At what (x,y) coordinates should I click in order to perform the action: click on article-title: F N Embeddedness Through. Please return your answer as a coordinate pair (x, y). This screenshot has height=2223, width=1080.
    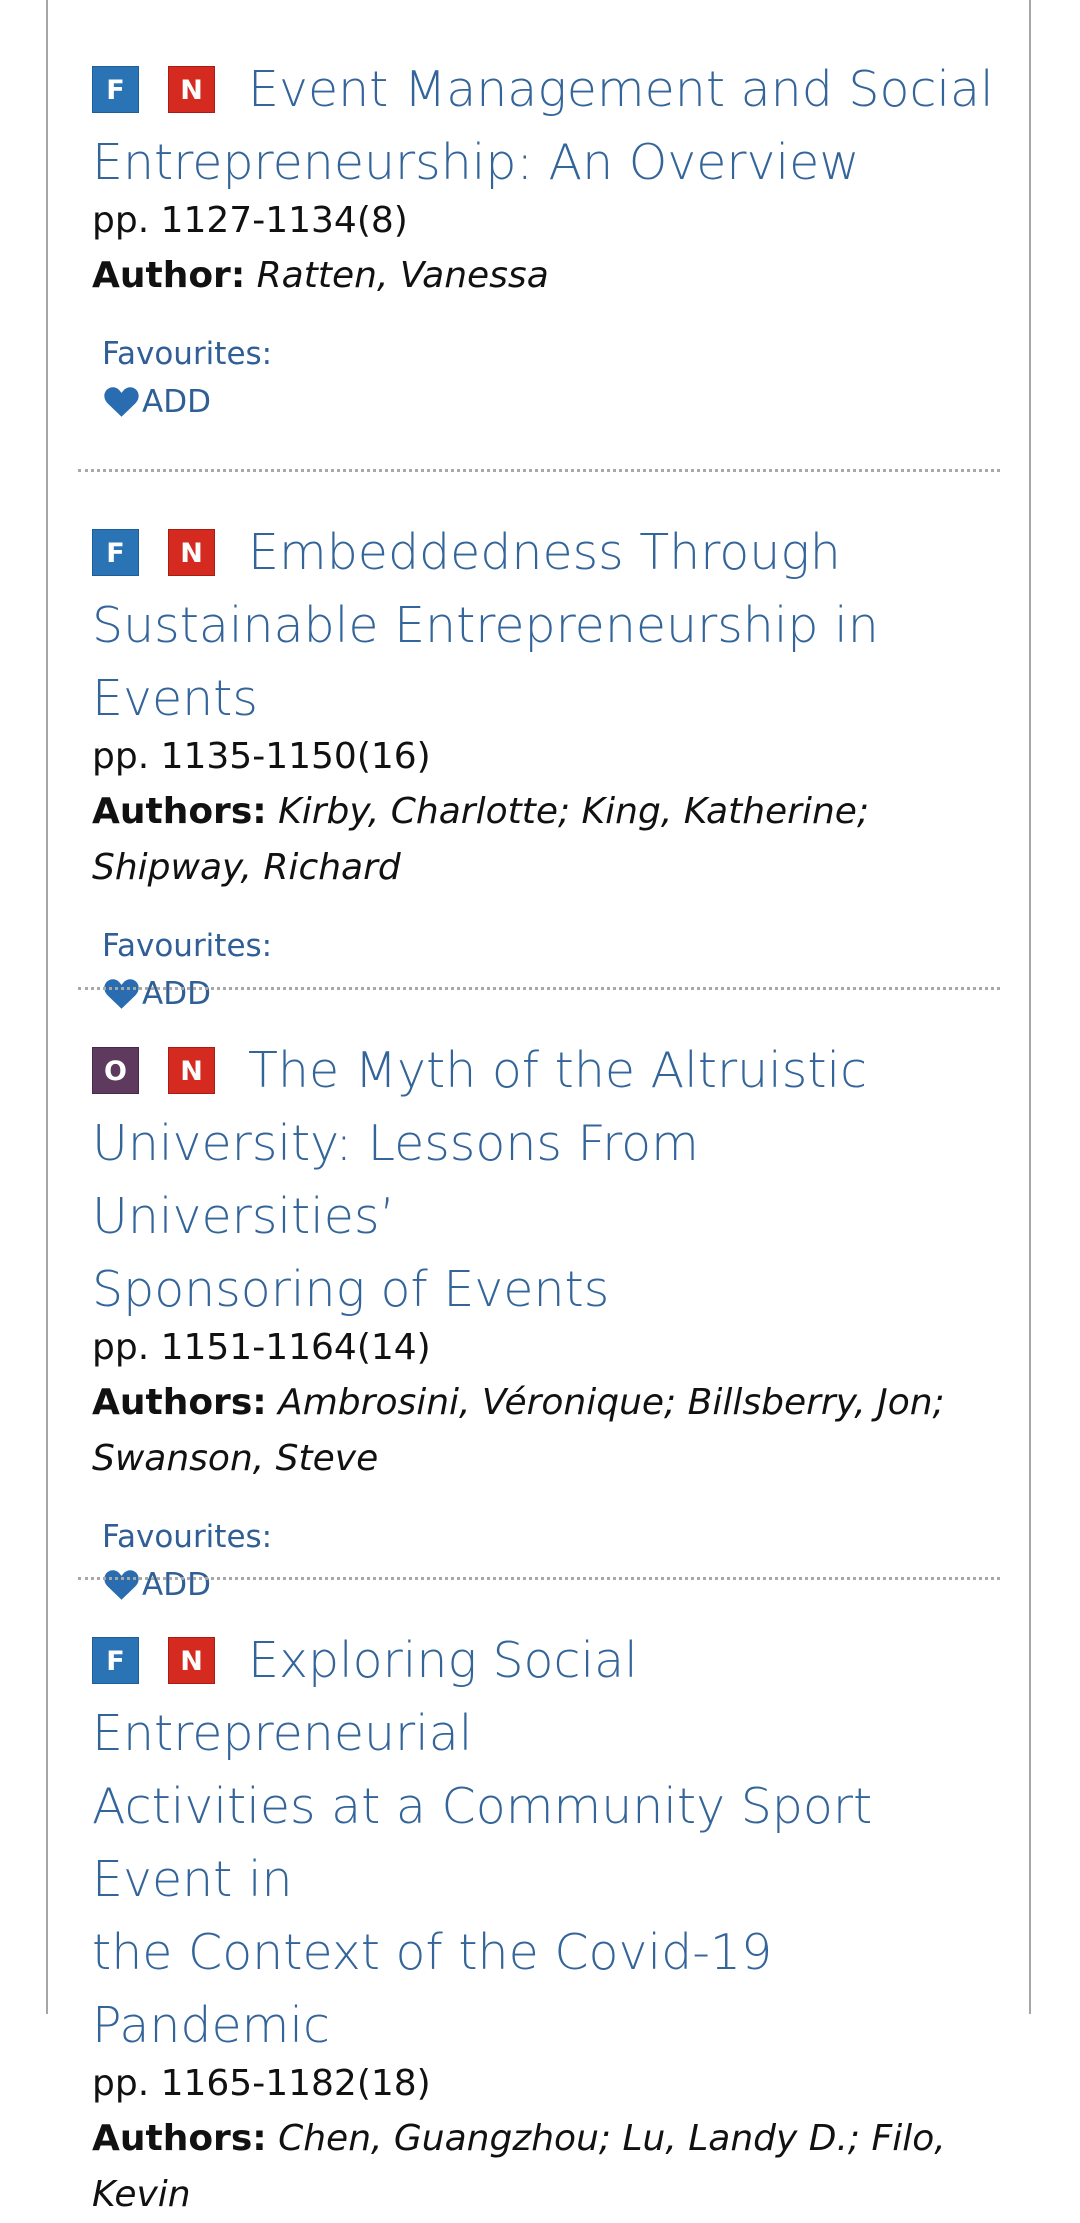
    Looking at the image, I should click on (547, 552).